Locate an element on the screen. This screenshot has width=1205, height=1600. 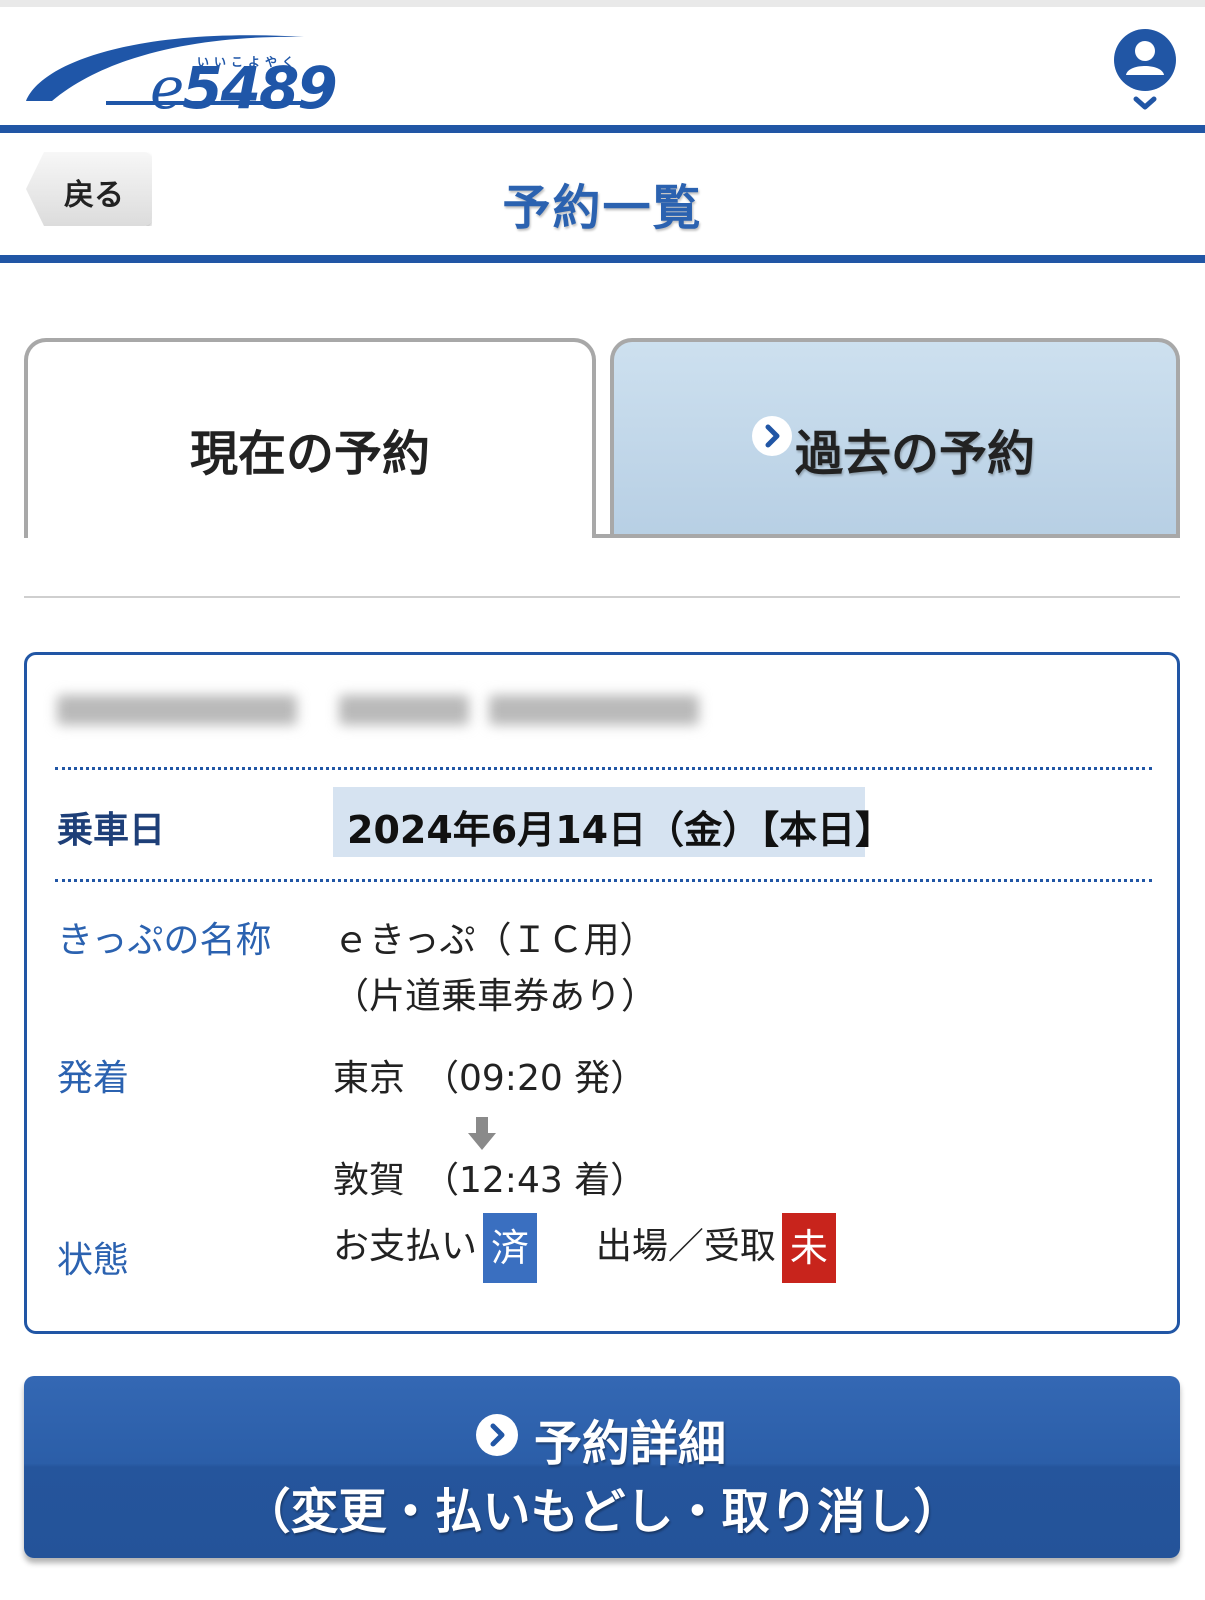
logo-text: e5489 is located at coordinates (244, 88).